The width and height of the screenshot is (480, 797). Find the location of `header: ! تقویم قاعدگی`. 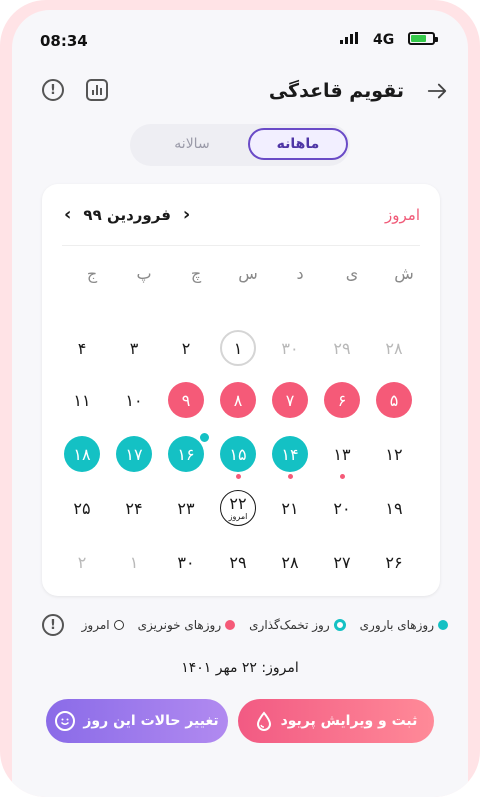

header: ! تقویم قاعدگی is located at coordinates (240, 92).